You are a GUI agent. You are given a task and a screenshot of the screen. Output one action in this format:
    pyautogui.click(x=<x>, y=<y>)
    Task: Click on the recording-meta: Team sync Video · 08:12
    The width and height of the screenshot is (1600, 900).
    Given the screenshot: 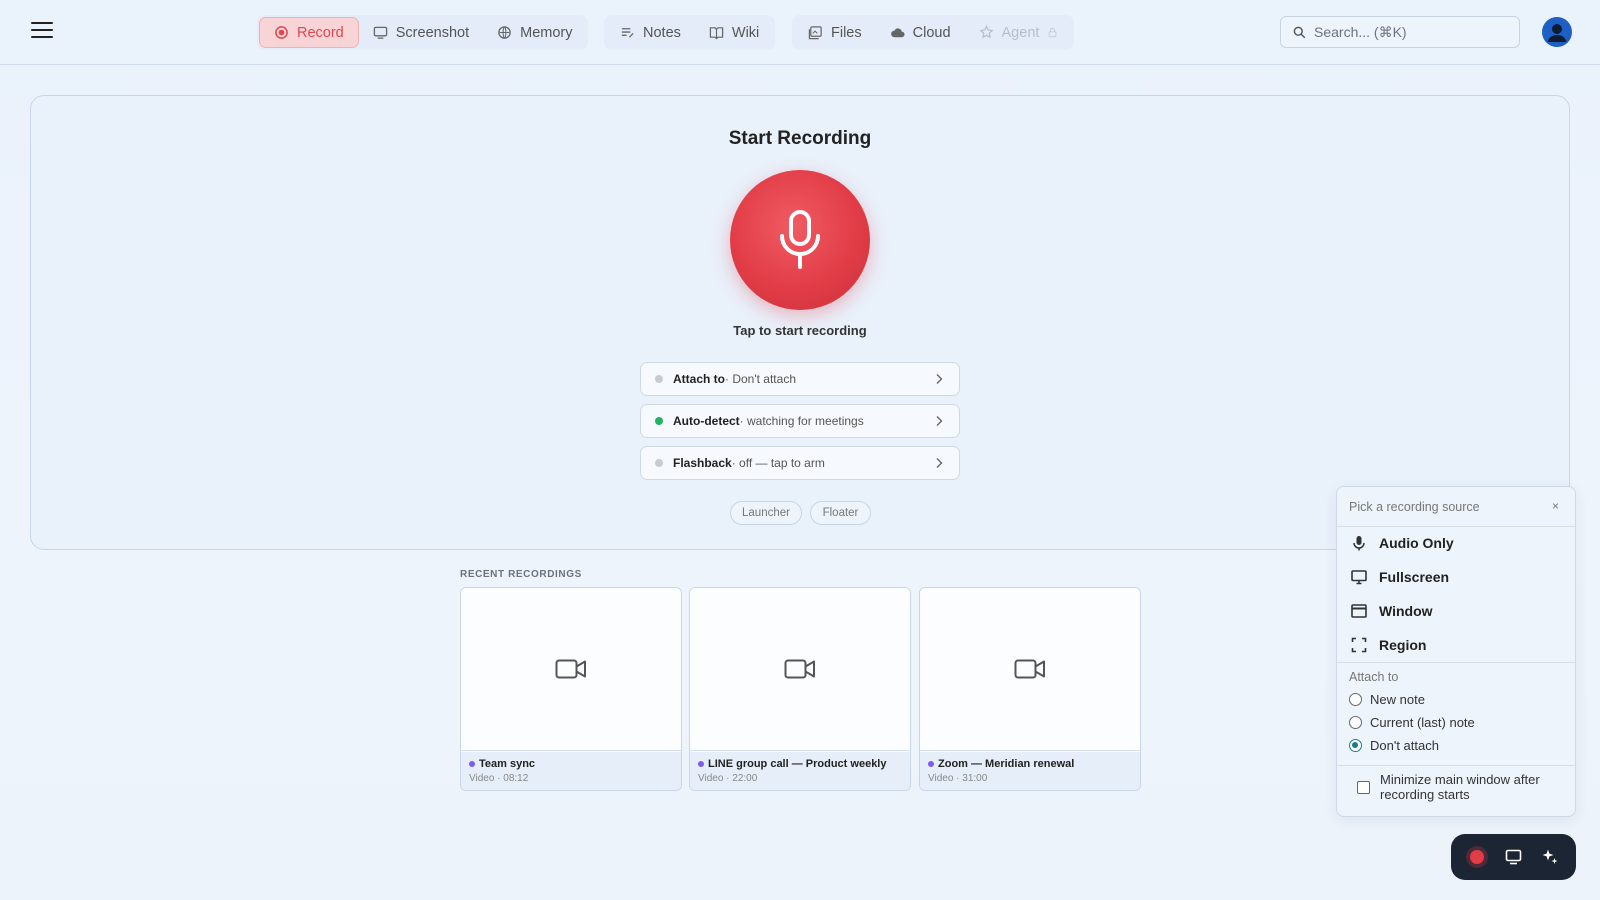 What is the action you would take?
    pyautogui.click(x=571, y=771)
    